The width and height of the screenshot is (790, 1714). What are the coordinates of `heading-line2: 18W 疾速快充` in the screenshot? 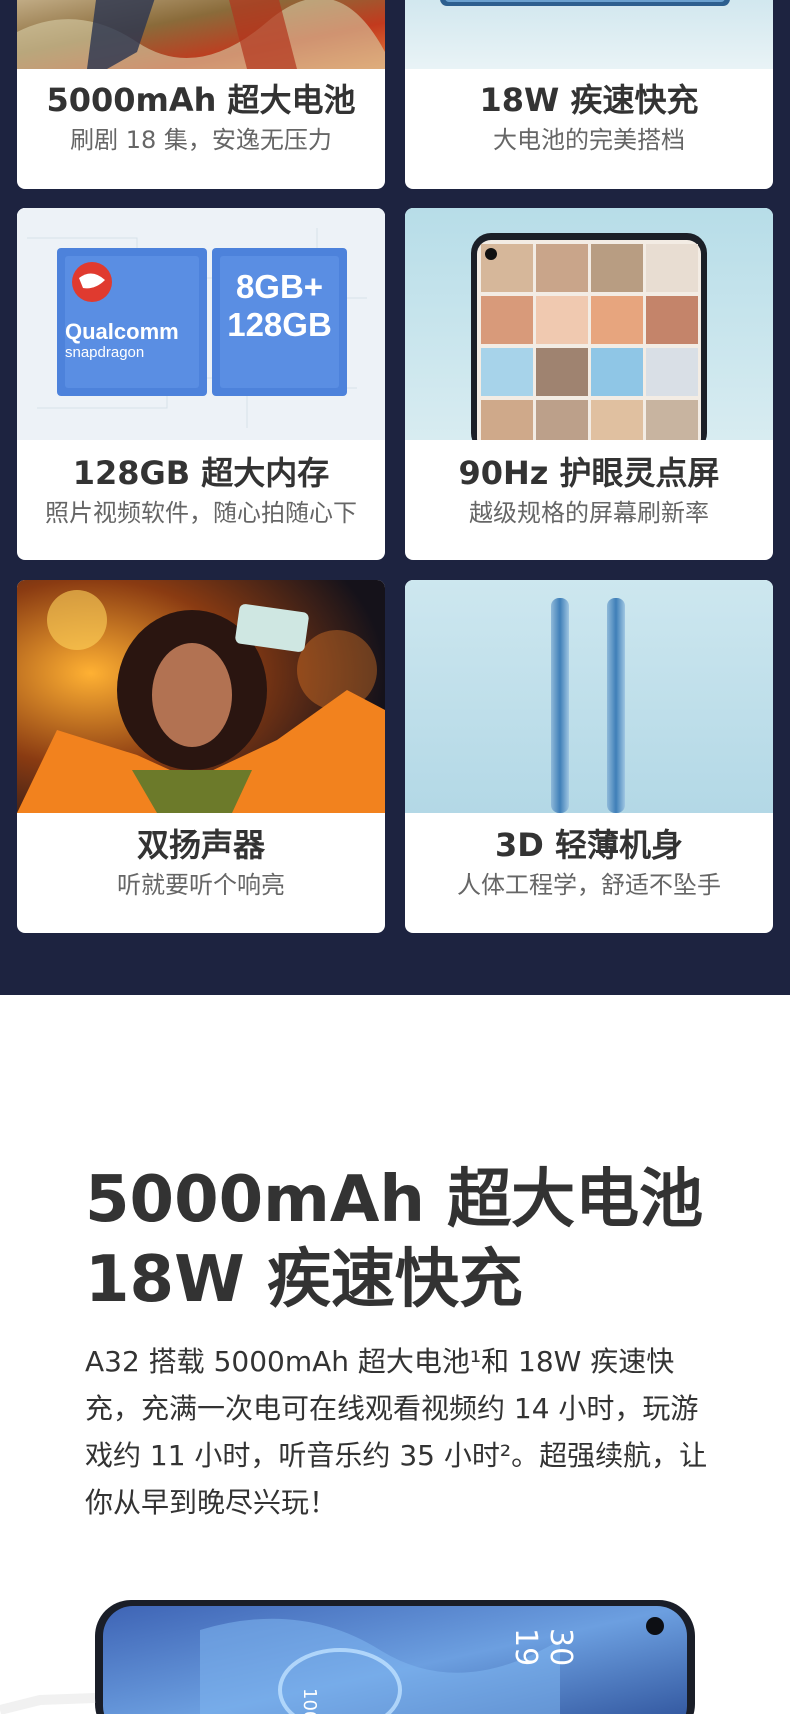 It's located at (304, 1280).